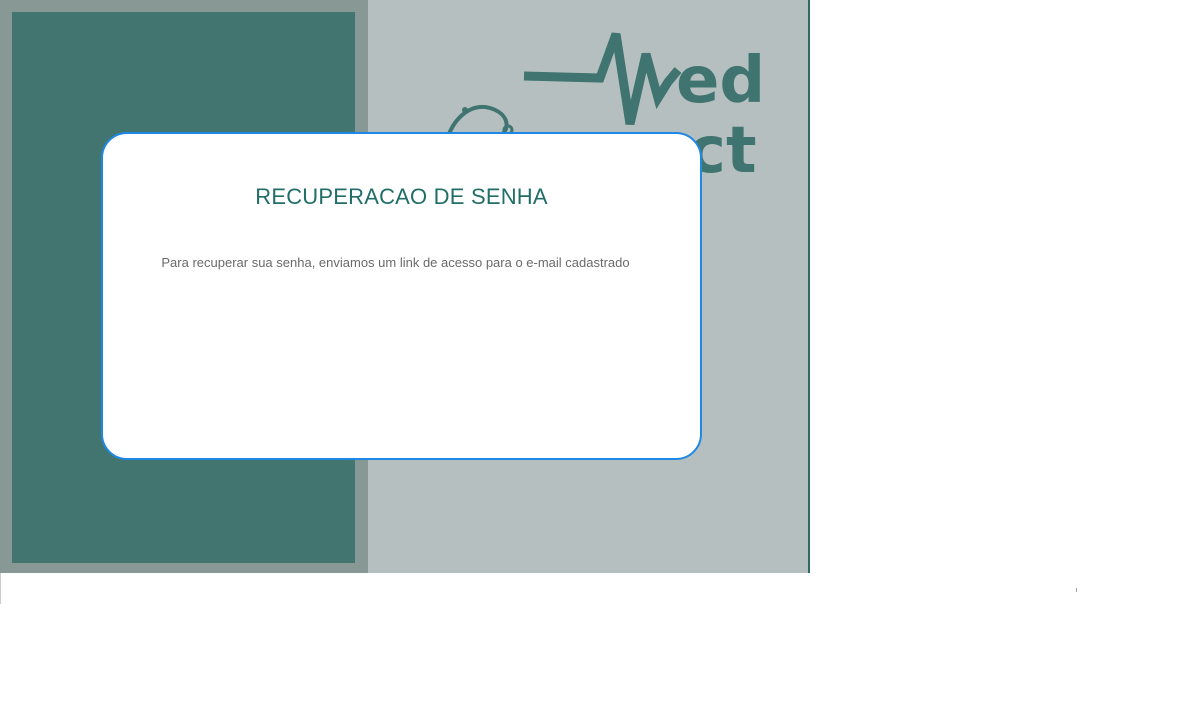 The height and width of the screenshot is (707, 1189). Describe the element at coordinates (0, 588) in the screenshot. I see `bottom-divider` at that location.